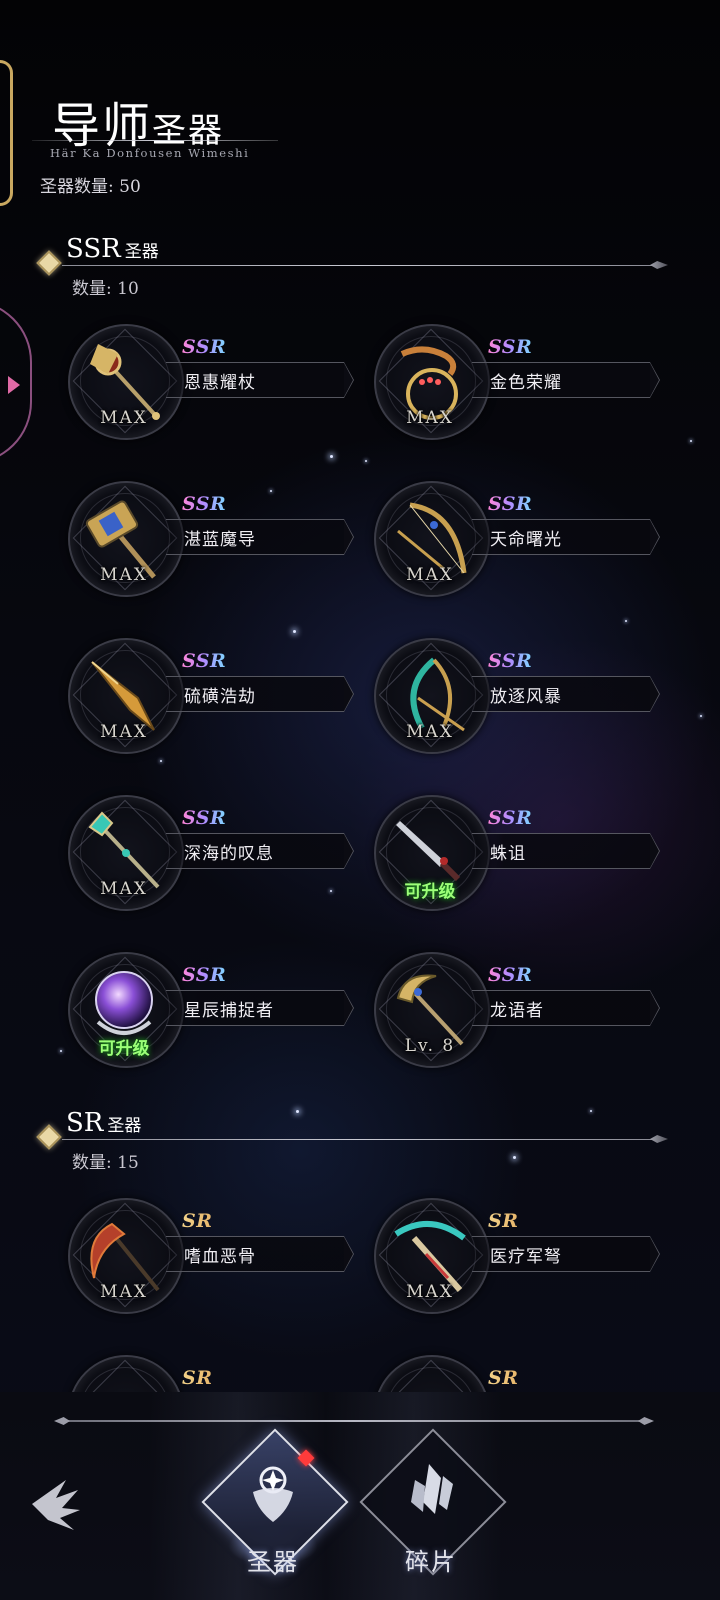  Describe the element at coordinates (526, 1257) in the screenshot. I see `artifact-name: 医疗军弩` at that location.